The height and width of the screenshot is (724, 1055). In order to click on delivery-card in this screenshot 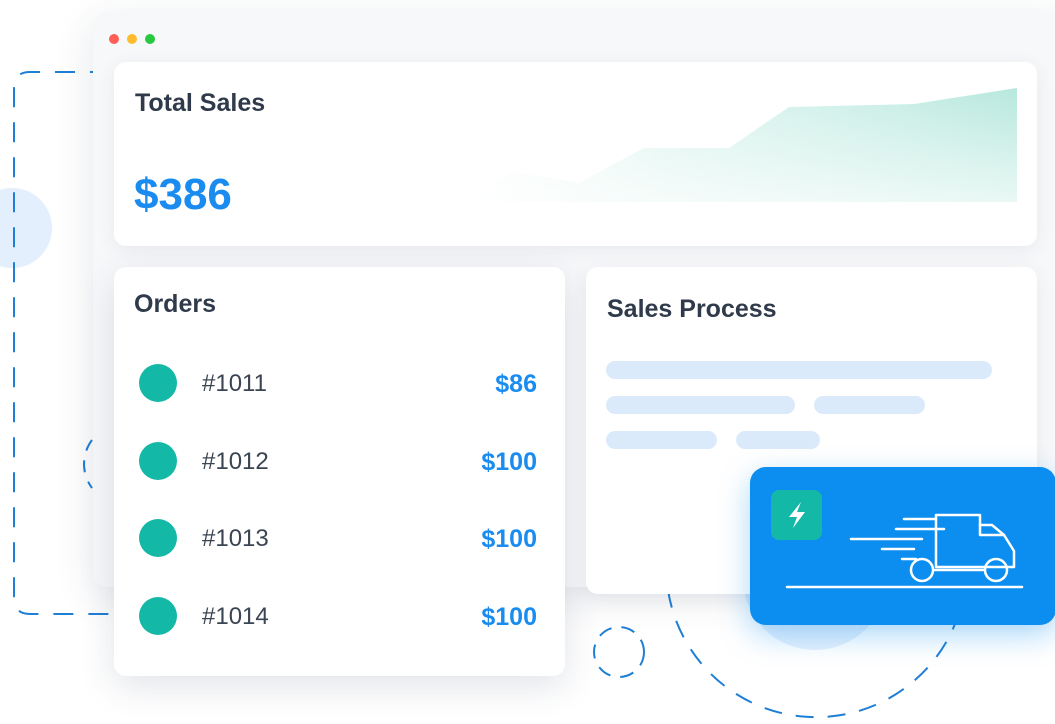, I will do `click(902, 546)`.